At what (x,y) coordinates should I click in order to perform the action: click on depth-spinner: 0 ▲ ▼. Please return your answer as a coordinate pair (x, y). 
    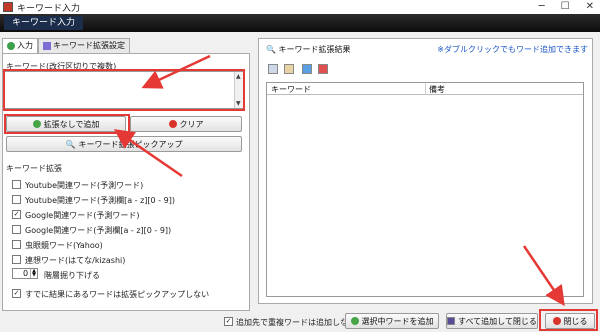
    Looking at the image, I should click on (25, 273).